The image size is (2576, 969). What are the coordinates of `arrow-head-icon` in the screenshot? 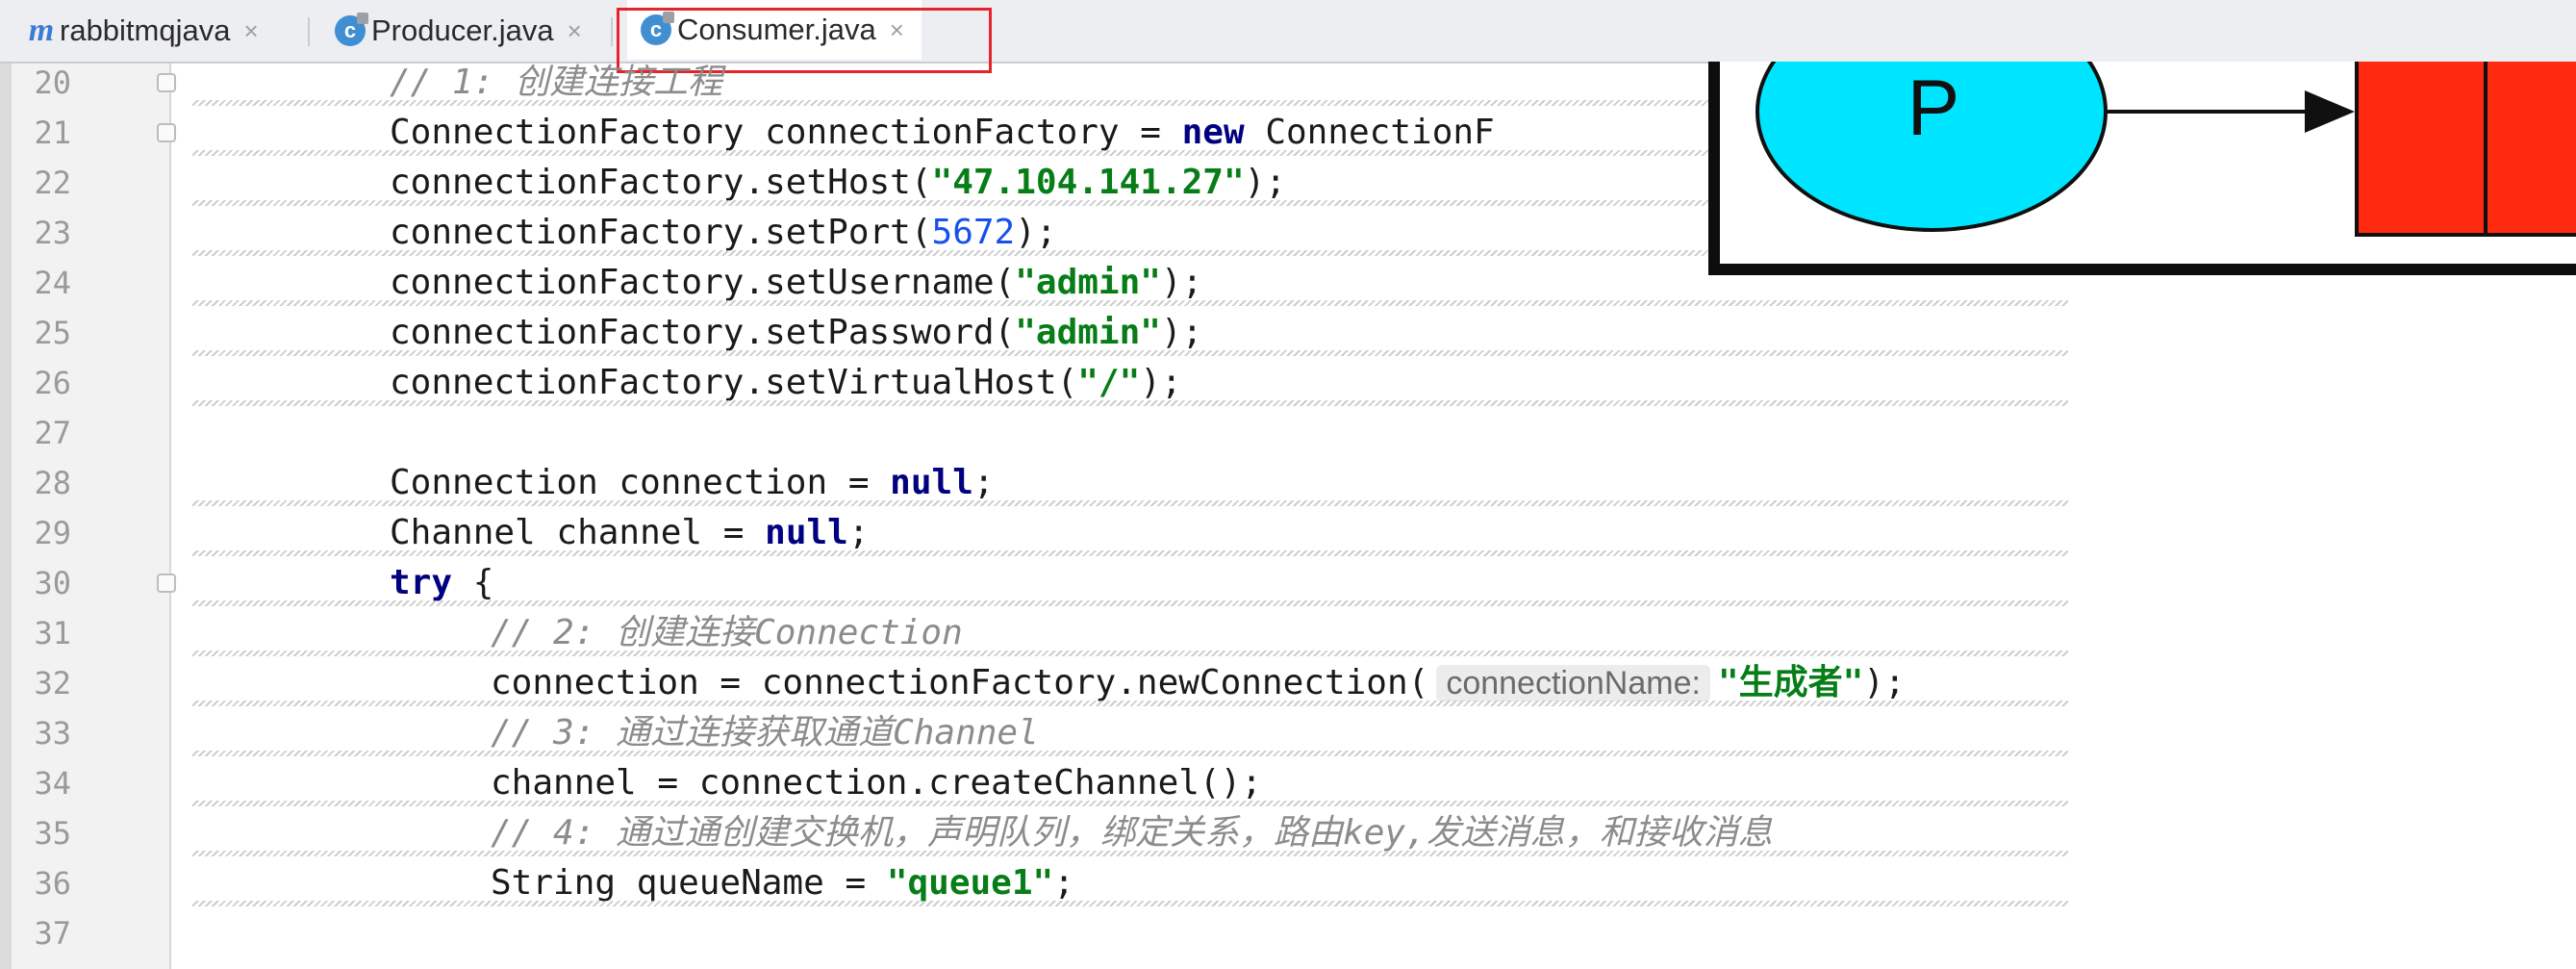 It's located at (2330, 111).